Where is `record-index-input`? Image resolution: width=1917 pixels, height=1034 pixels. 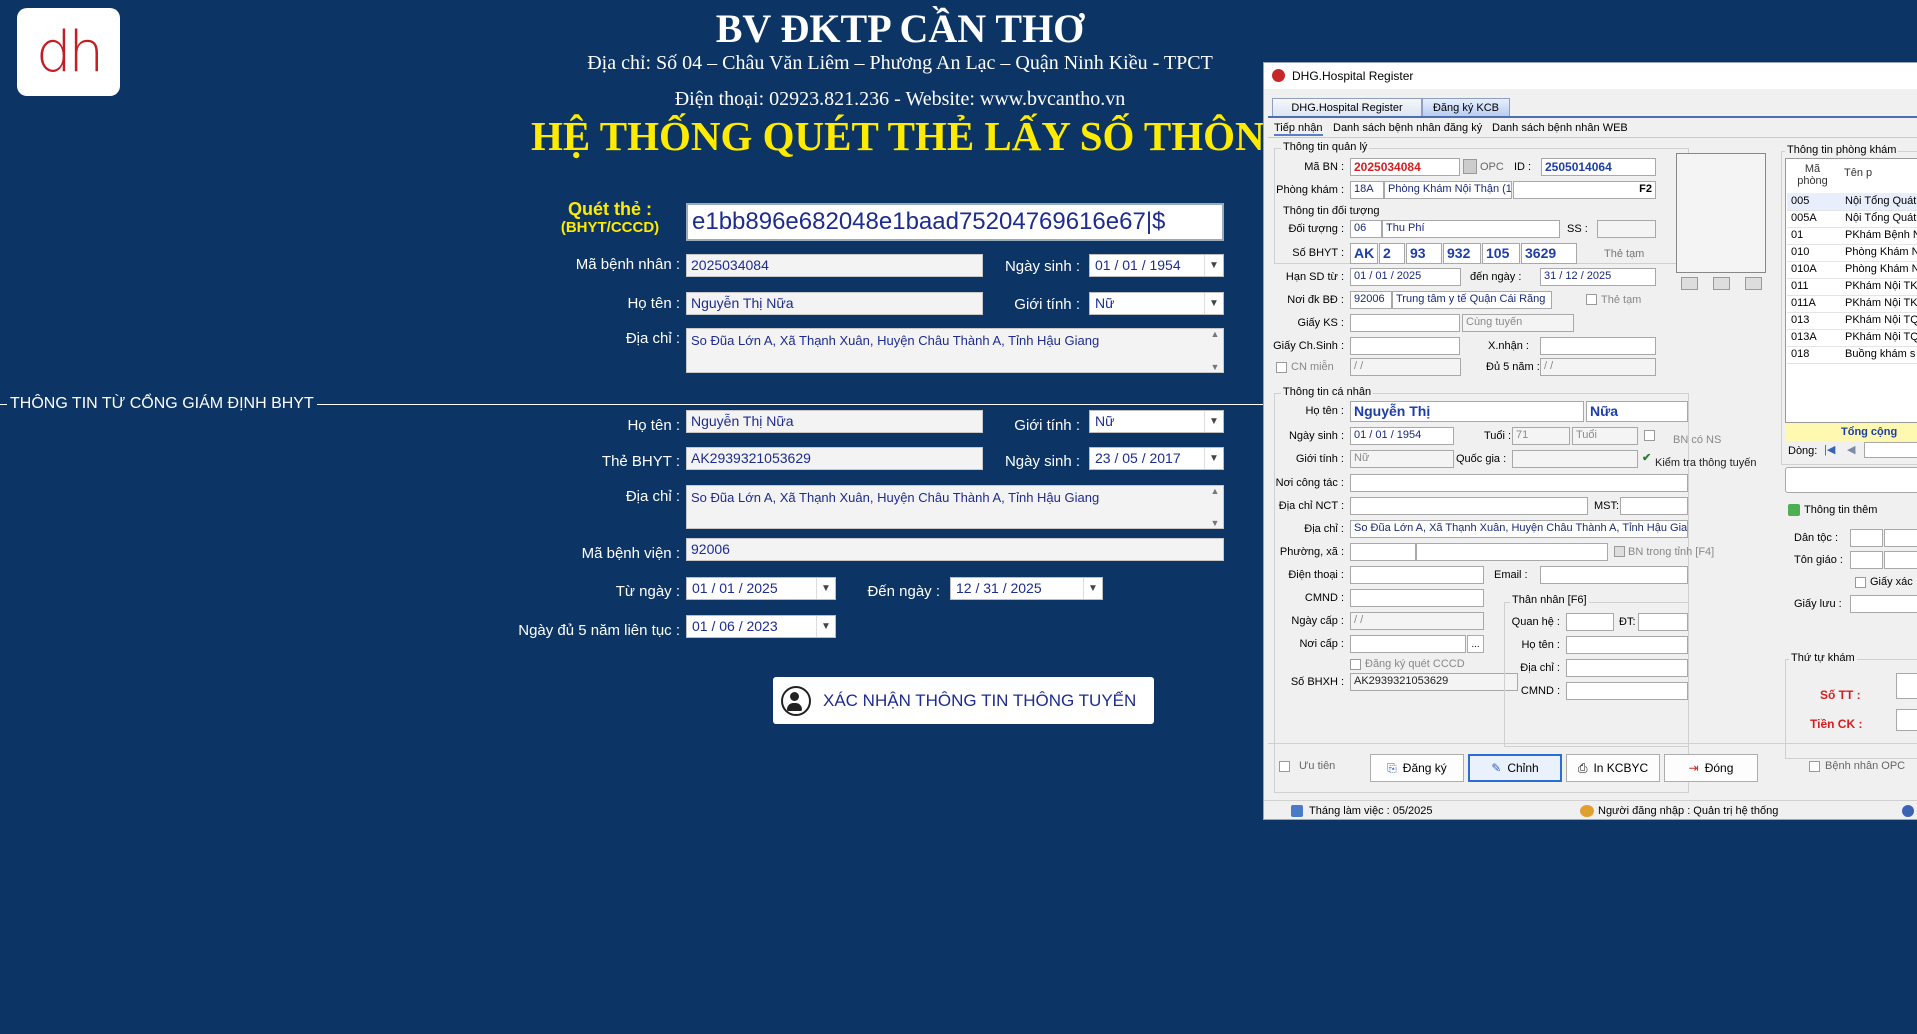
record-index-input is located at coordinates (1890, 450).